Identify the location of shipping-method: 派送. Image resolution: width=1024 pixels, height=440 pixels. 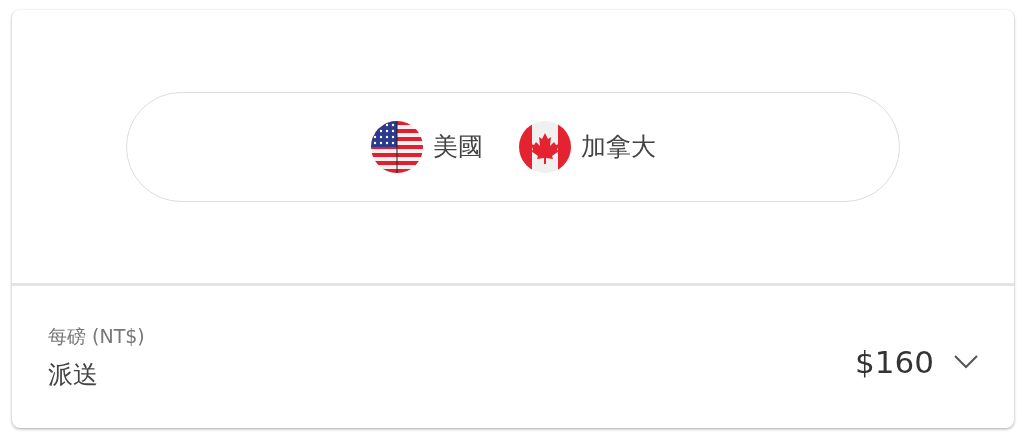
(73, 374).